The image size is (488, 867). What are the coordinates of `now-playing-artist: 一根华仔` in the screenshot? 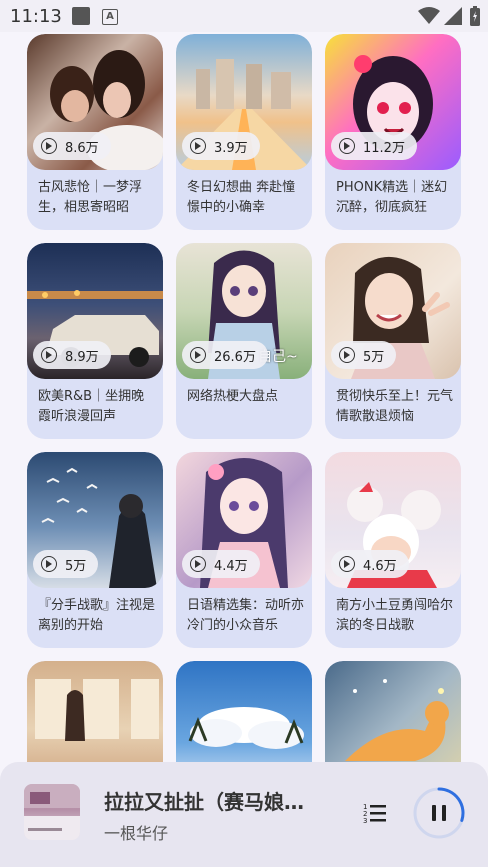 It's located at (136, 833).